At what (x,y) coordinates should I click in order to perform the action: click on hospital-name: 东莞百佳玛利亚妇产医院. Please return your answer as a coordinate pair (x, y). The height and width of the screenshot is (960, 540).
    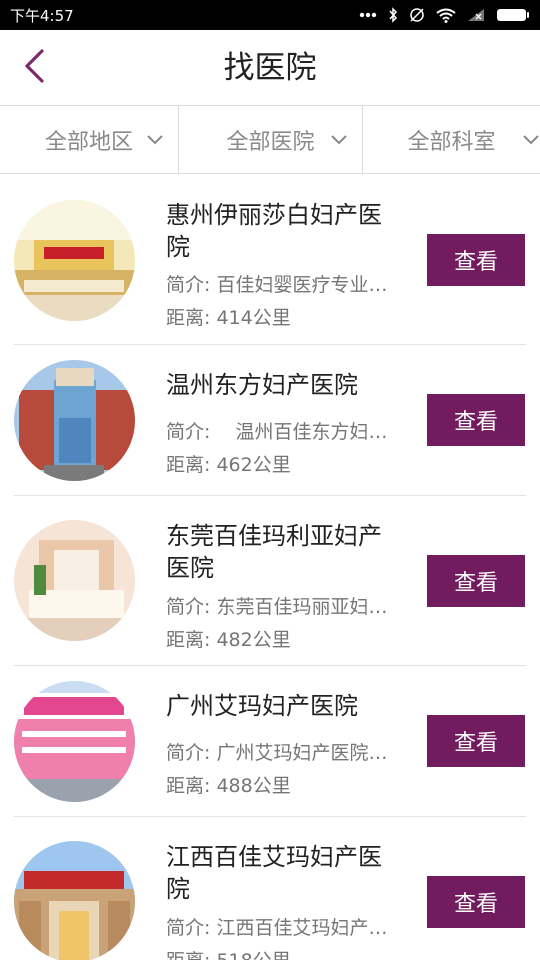
    Looking at the image, I should click on (274, 552).